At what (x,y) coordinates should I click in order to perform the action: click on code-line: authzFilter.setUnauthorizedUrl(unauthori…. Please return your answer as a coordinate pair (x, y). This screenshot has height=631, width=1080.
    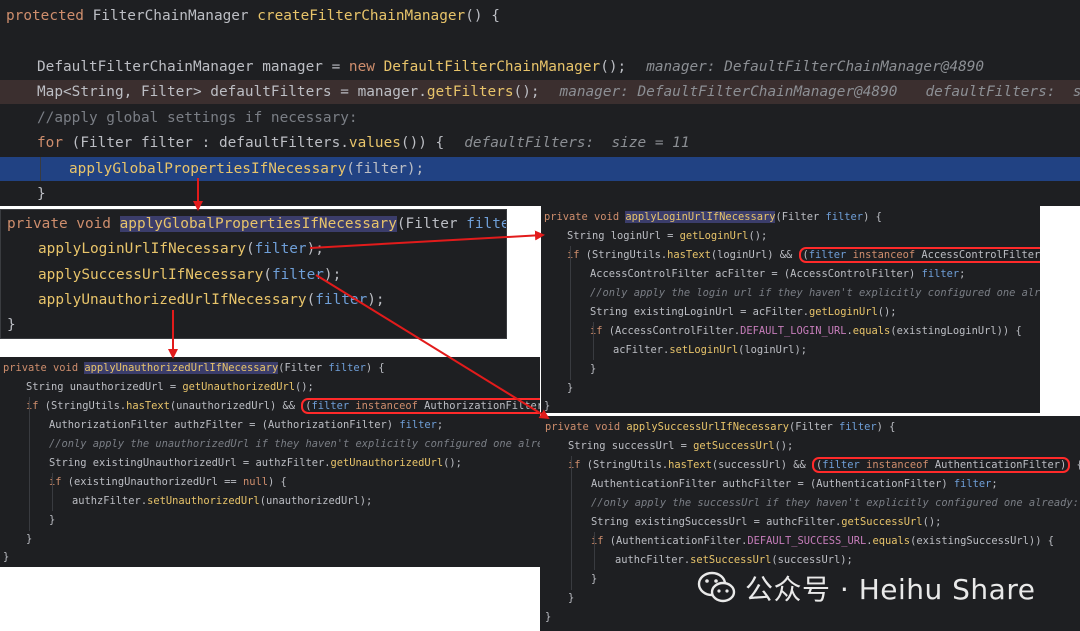
    Looking at the image, I should click on (270, 501).